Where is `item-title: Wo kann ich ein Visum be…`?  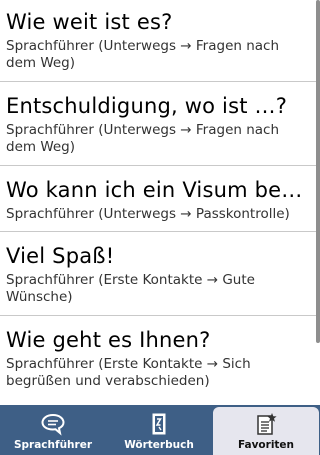
item-title: Wo kann ich ein Visum be… is located at coordinates (154, 190).